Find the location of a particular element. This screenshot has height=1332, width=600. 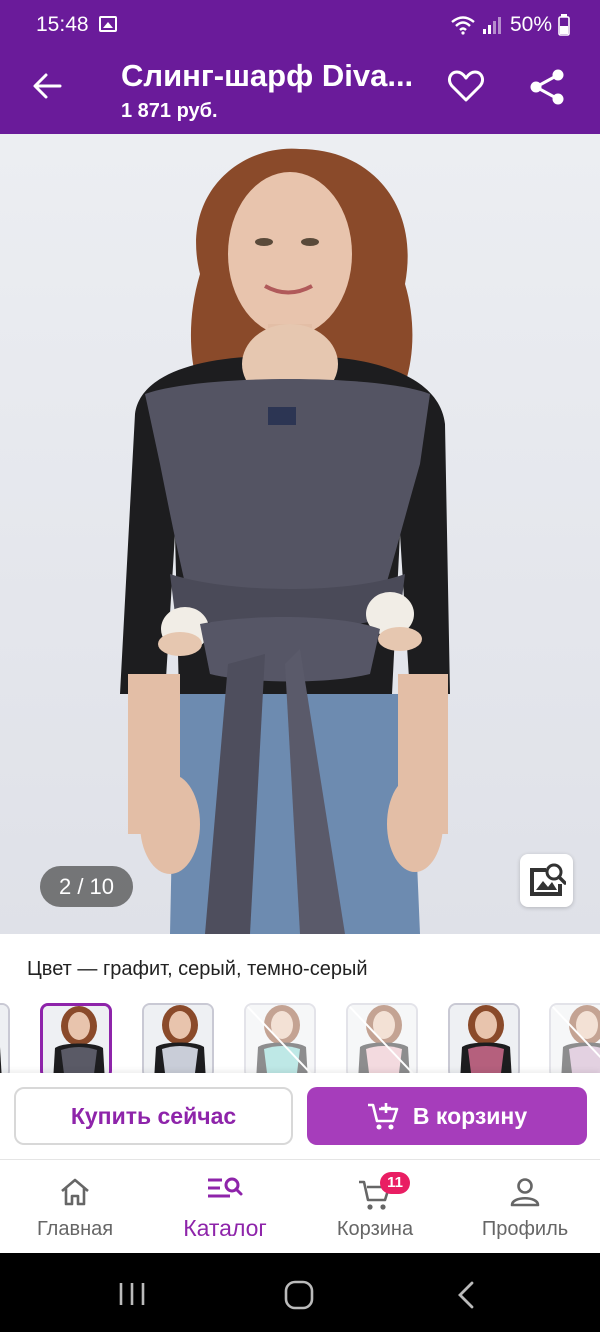

catalog-search-icon is located at coordinates (225, 1187).